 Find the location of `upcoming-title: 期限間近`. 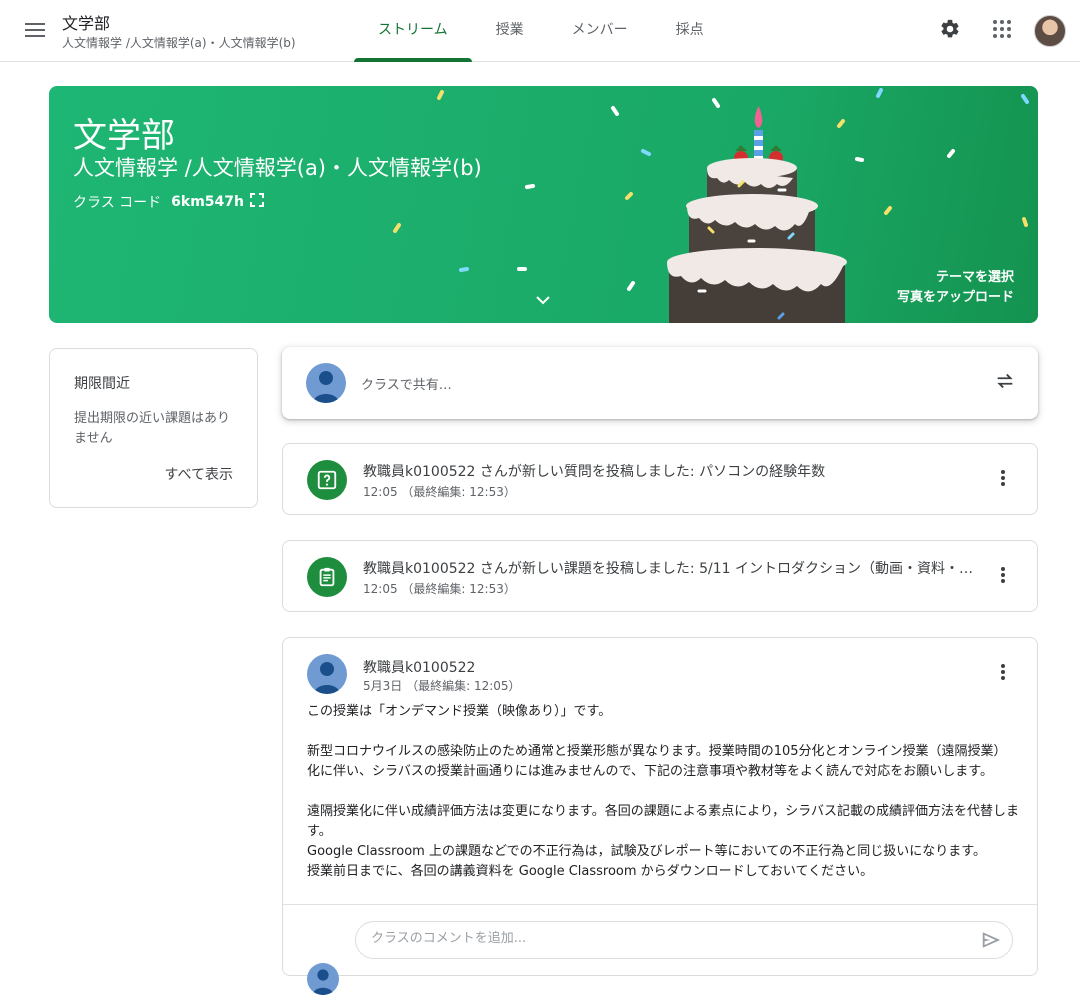

upcoming-title: 期限間近 is located at coordinates (102, 384).